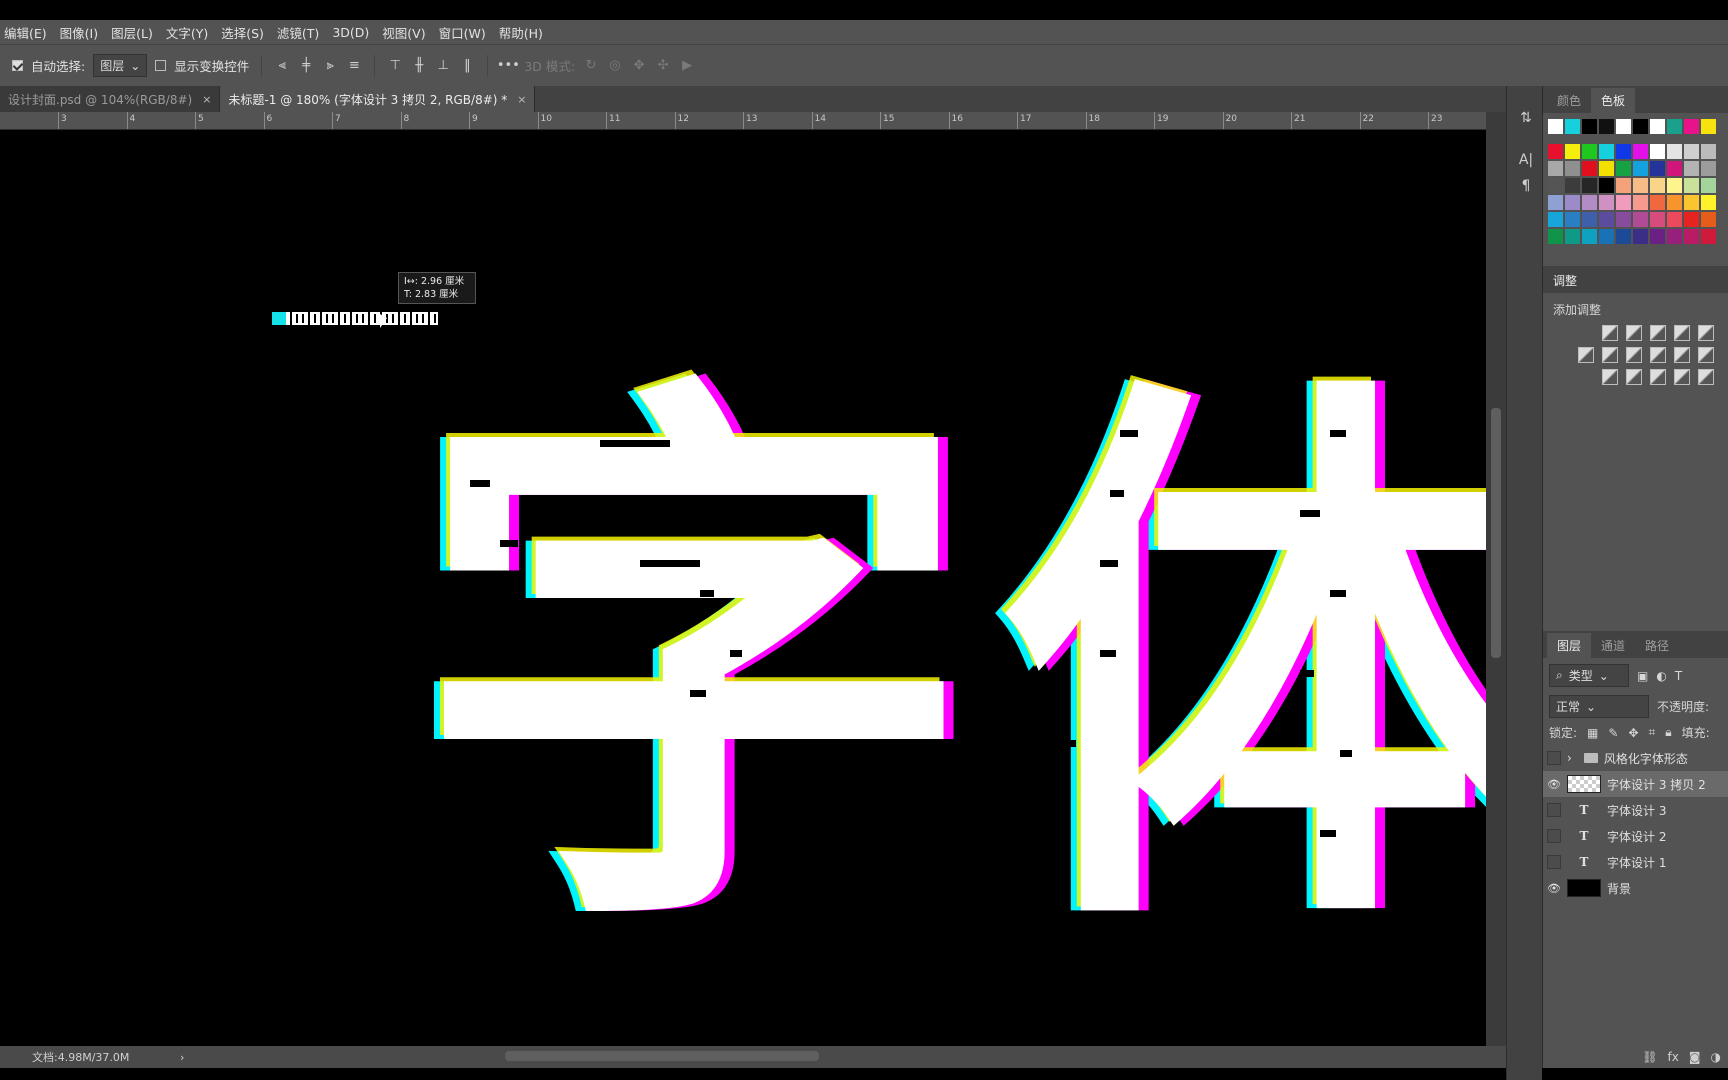  Describe the element at coordinates (1554, 862) in the screenshot. I see `visibility-eye-icon` at that location.